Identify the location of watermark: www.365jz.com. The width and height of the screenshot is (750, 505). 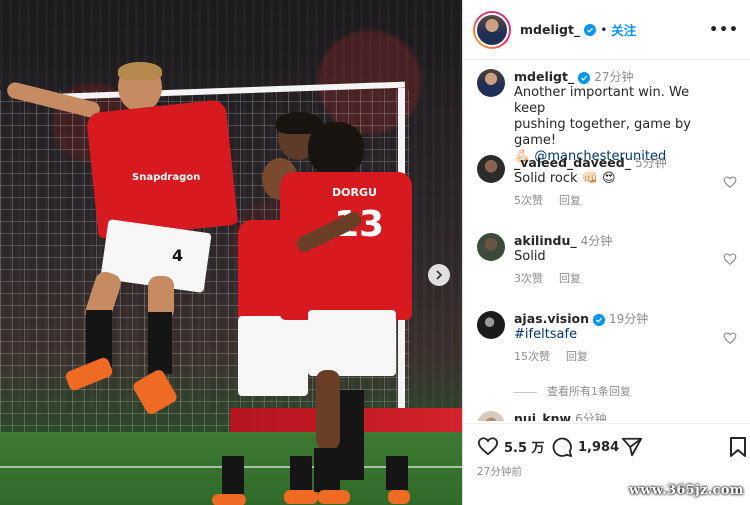
(686, 490).